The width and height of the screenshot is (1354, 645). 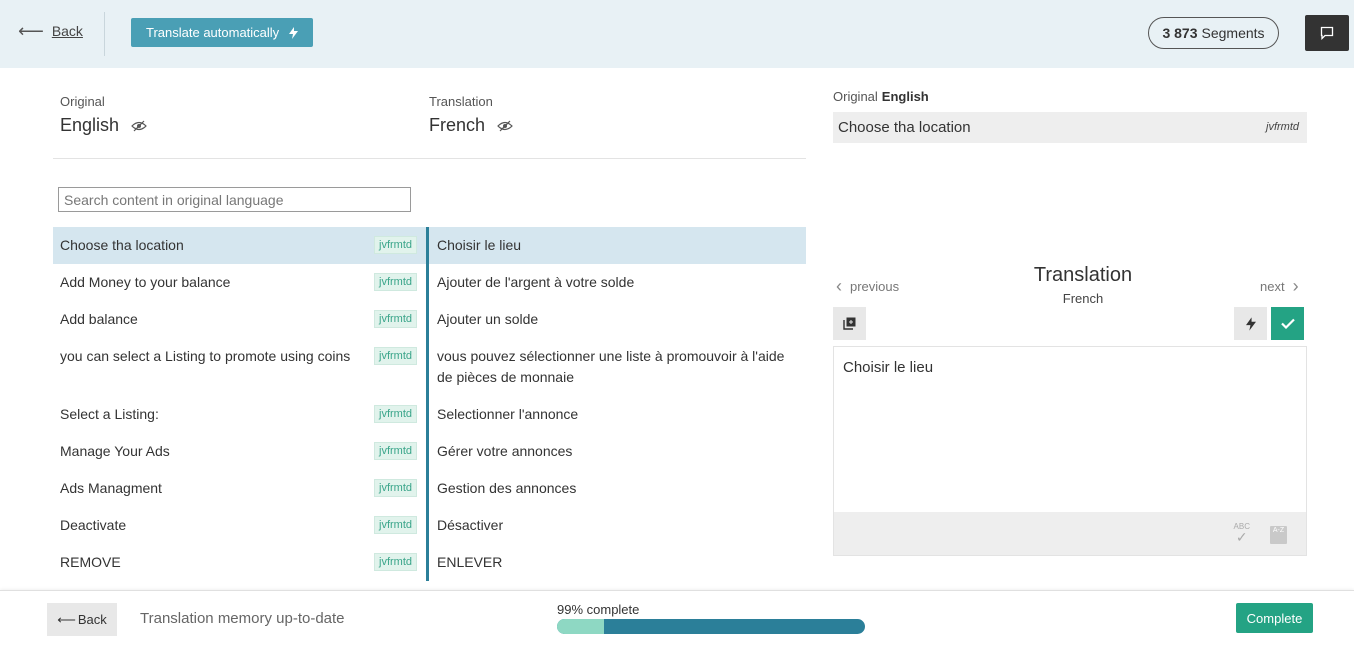 What do you see at coordinates (598, 609) in the screenshot?
I see `progress-label: 99% complete` at bounding box center [598, 609].